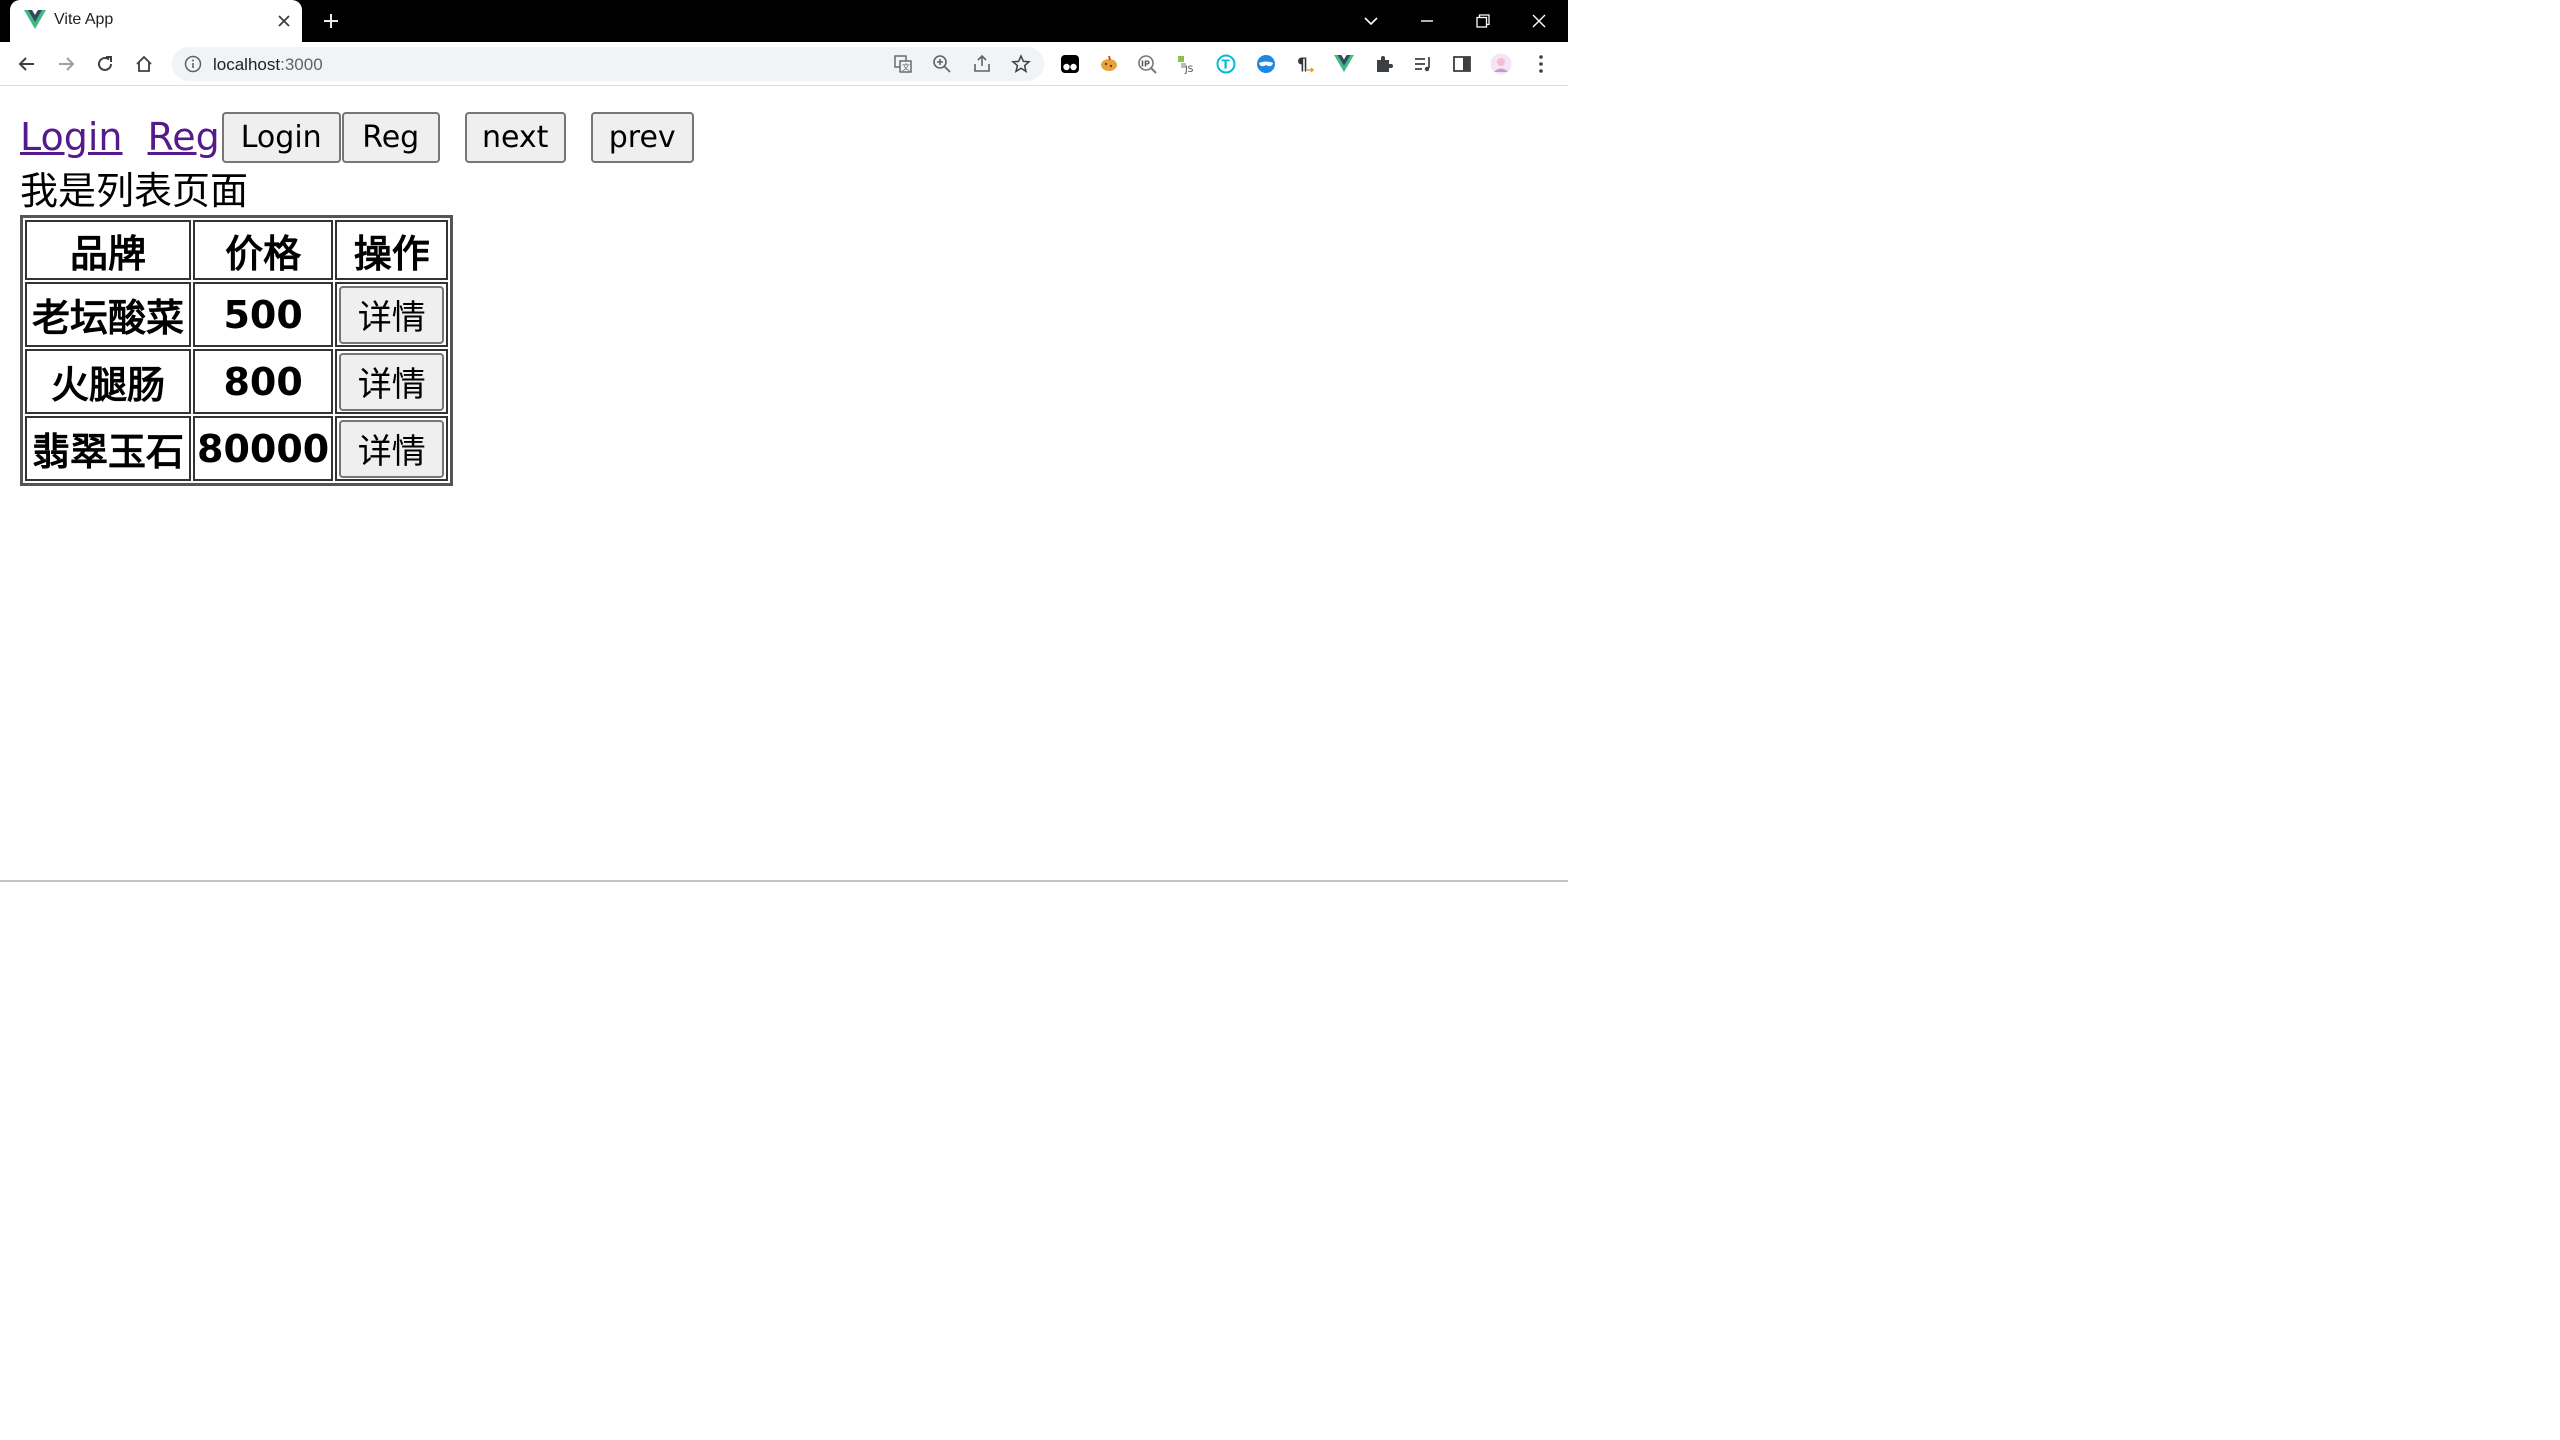 Image resolution: width=2560 pixels, height=1440 pixels. I want to click on forward-arrow-icon, so click(66, 64).